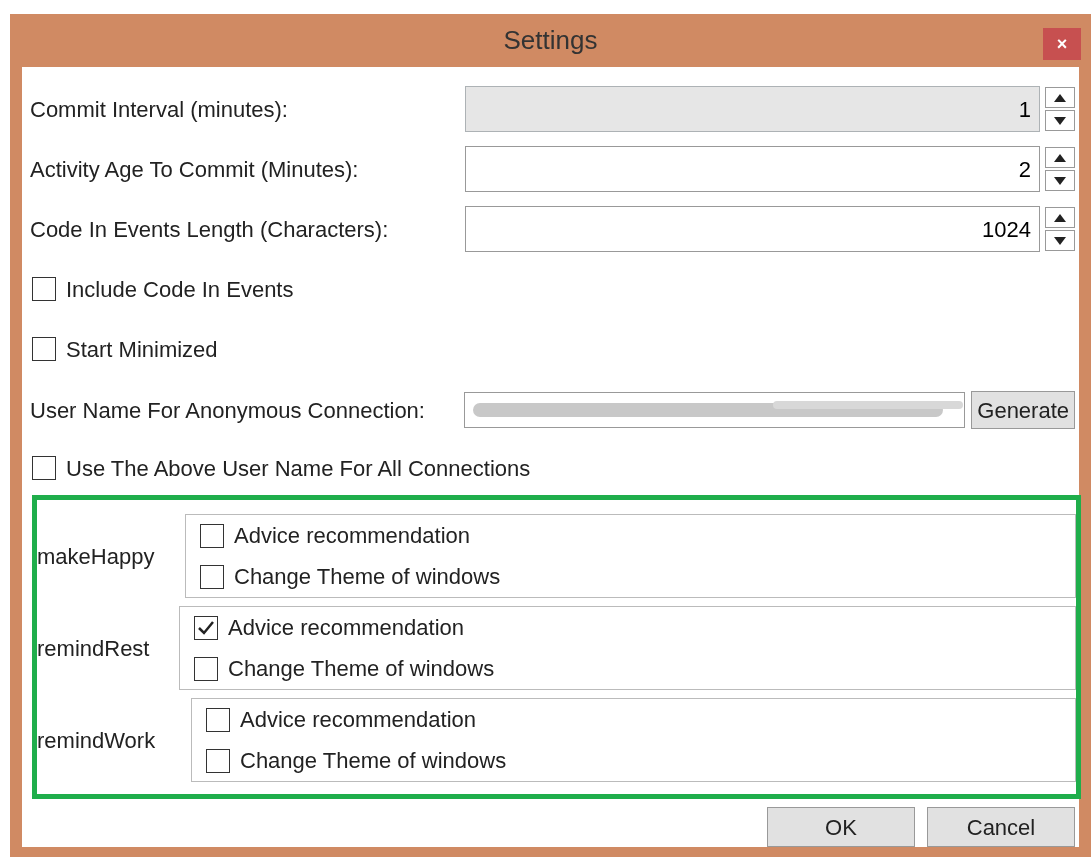 The image size is (1091, 857). Describe the element at coordinates (752, 169) in the screenshot. I see `number-field: 2` at that location.